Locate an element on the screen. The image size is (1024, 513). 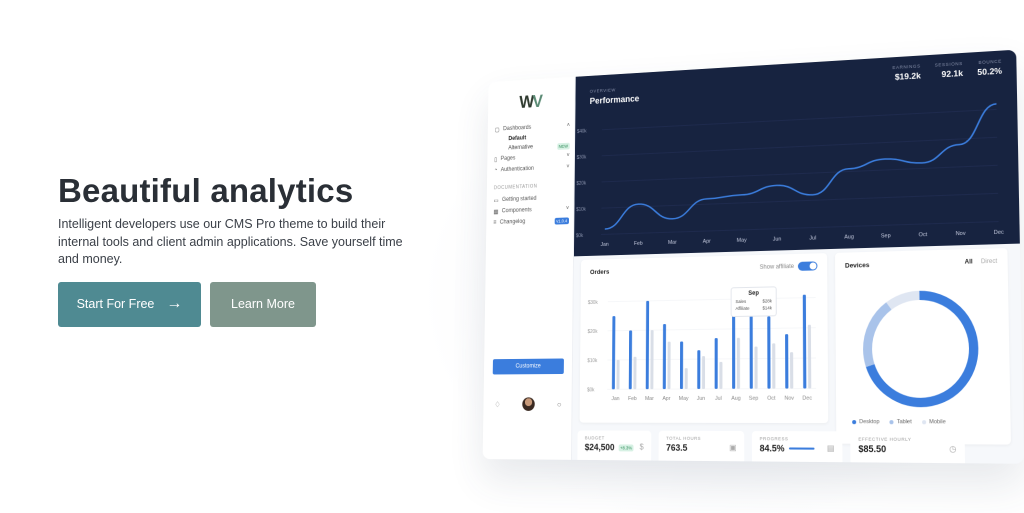
book-icon: ▭ is located at coordinates (496, 200).